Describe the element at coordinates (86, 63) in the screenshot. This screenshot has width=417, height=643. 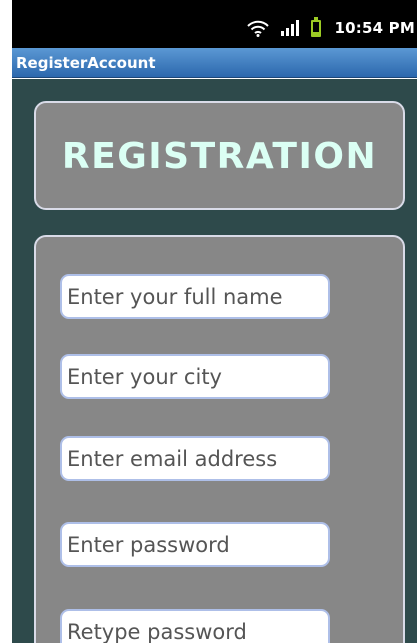
I see `app-title: RegisterAccount` at that location.